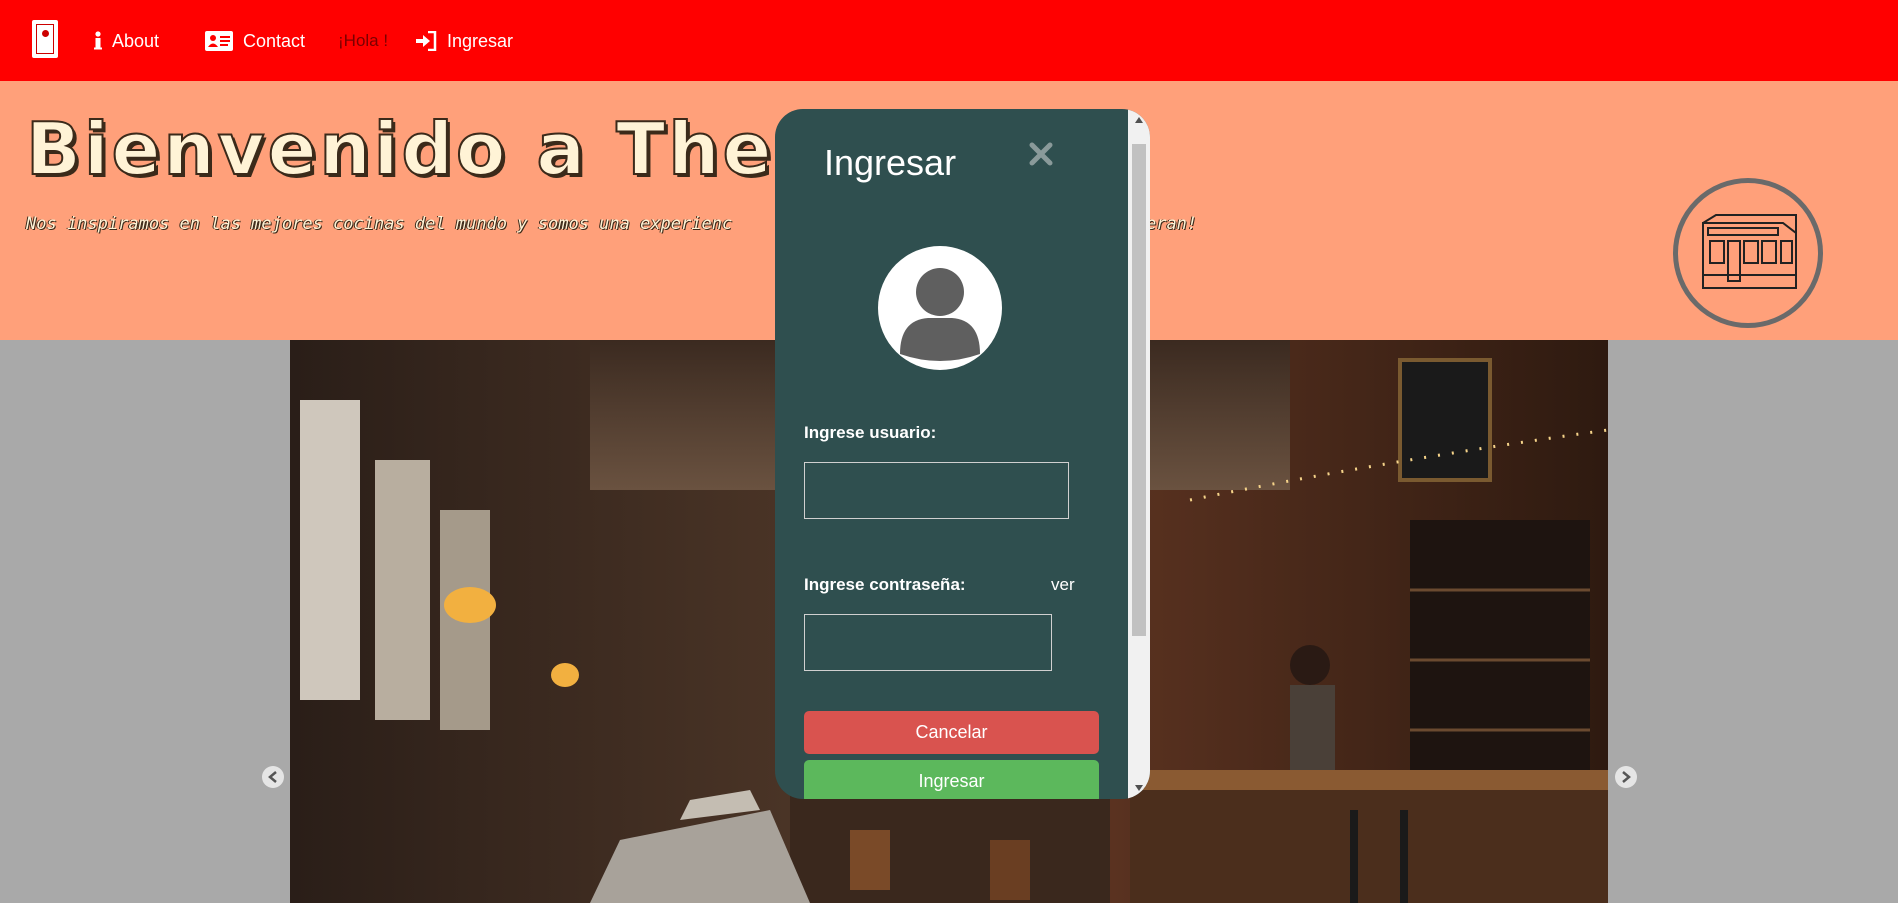  I want to click on info-icon, so click(98, 40).